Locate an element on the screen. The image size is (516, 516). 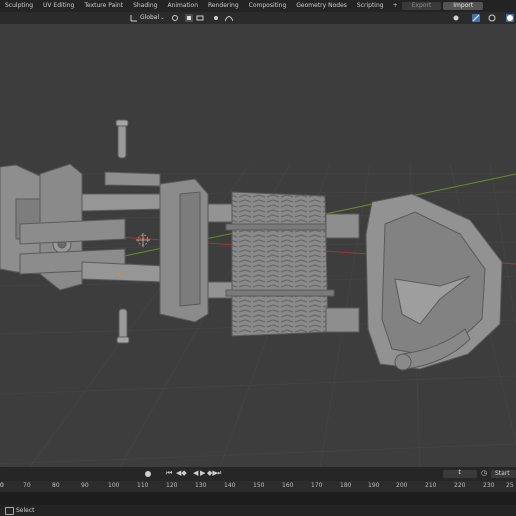
proportional-editing-icon is located at coordinates (216, 18).